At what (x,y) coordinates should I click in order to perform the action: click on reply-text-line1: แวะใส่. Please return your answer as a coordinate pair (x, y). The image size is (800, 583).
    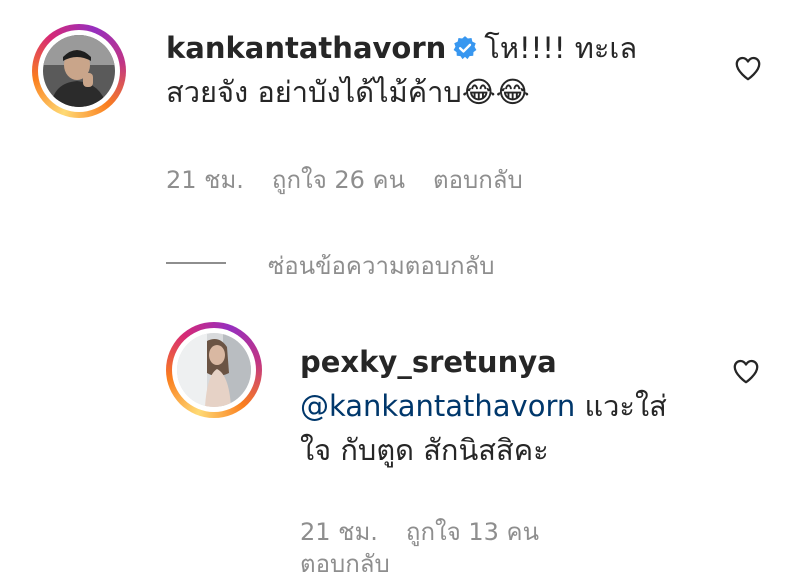
    Looking at the image, I should click on (621, 406).